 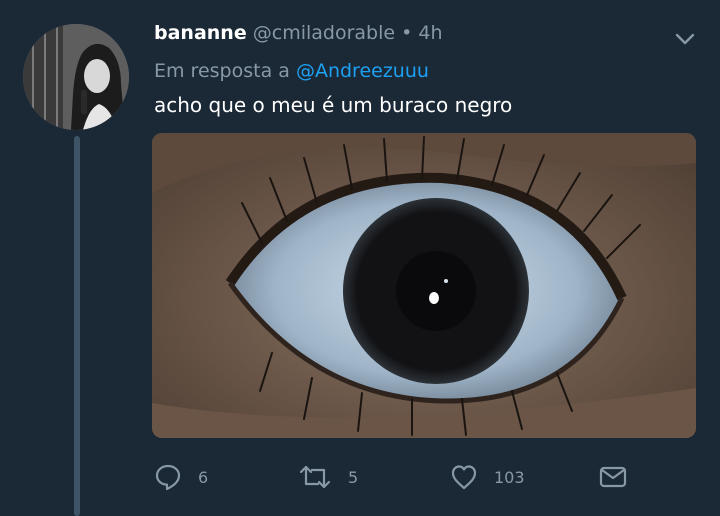 I want to click on retweet-action: 5, so click(x=328, y=477).